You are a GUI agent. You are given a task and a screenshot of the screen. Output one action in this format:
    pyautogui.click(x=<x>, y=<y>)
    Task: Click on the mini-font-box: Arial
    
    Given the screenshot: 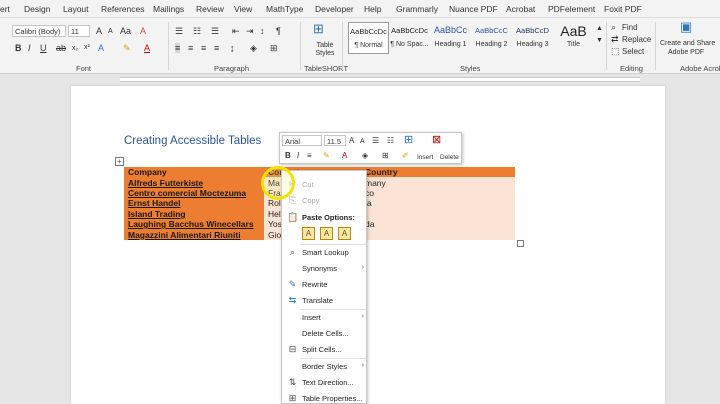 What is the action you would take?
    pyautogui.click(x=302, y=140)
    